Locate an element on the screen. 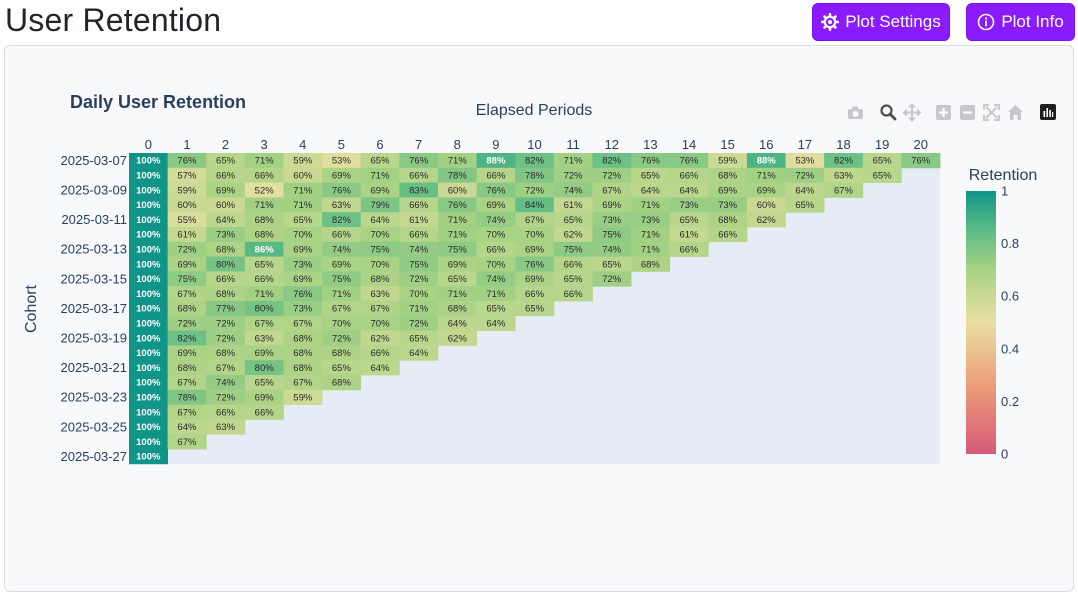 The height and width of the screenshot is (596, 1078). y-tick-label: 2025-03-09 is located at coordinates (94, 190).